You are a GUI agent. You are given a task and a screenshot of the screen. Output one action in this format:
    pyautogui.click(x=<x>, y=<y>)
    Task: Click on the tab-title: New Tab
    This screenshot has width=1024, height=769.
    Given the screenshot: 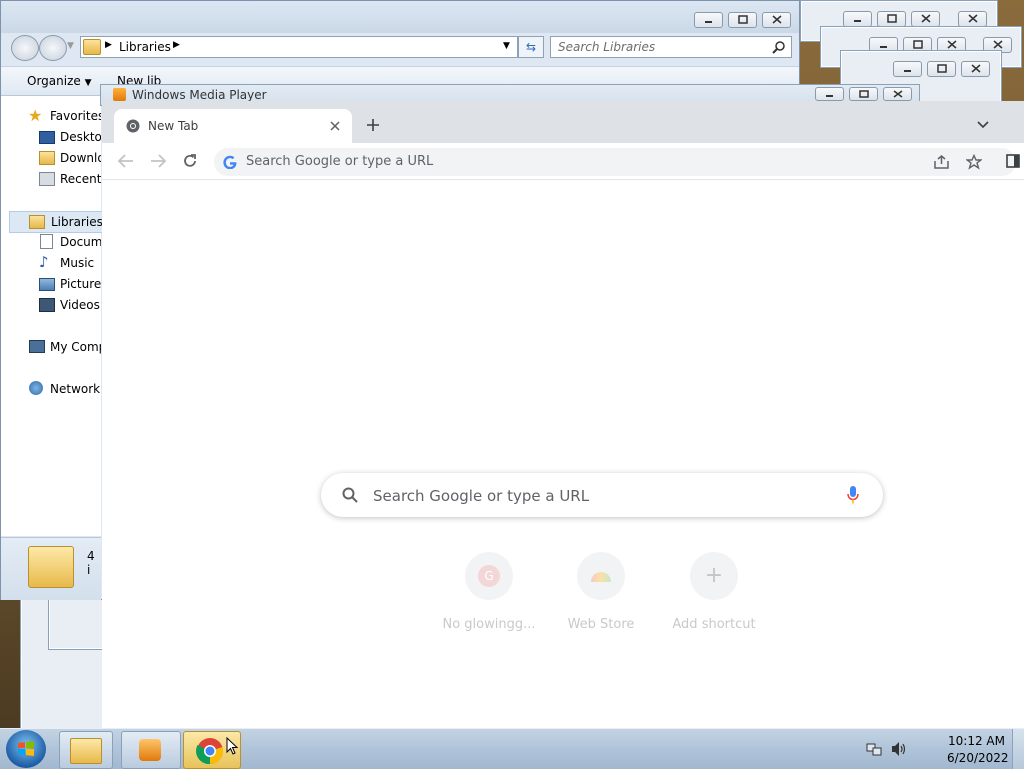 What is the action you would take?
    pyautogui.click(x=173, y=126)
    